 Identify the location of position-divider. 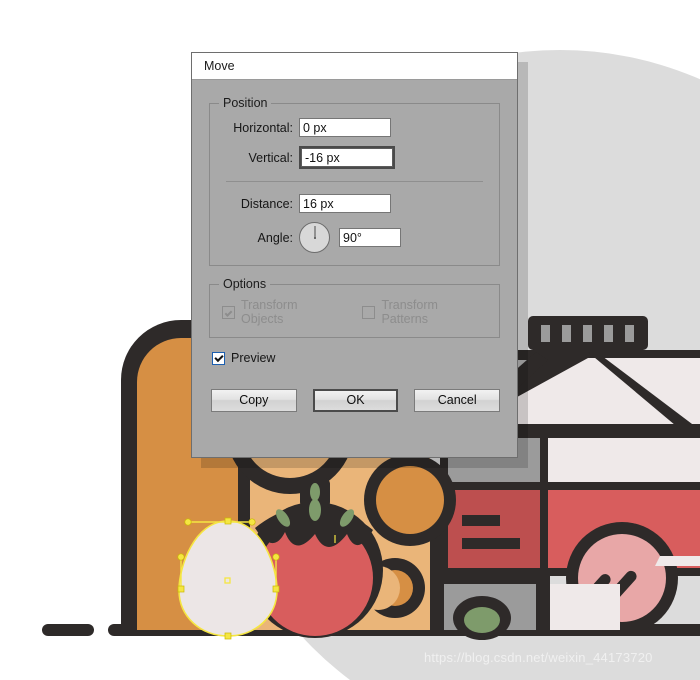
(354, 181).